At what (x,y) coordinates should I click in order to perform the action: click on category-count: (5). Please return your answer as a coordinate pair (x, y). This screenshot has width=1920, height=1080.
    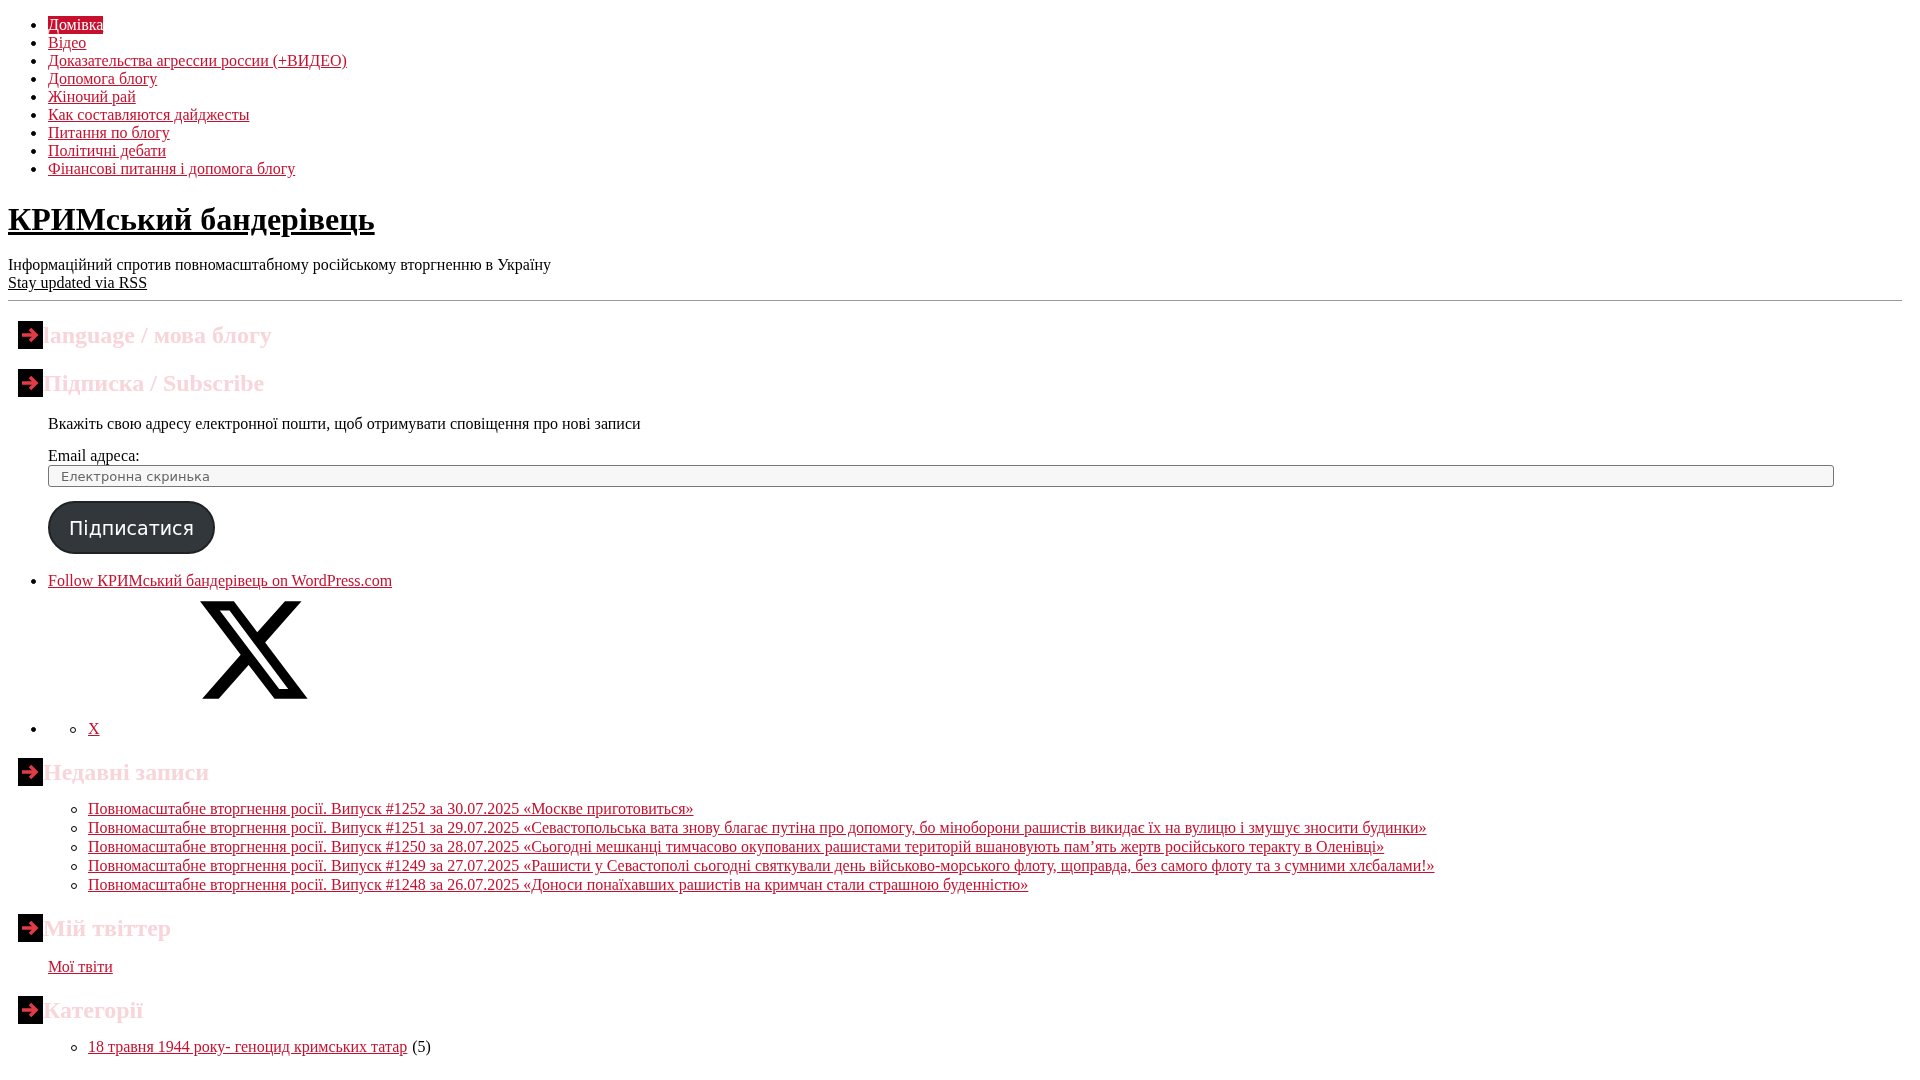
    Looking at the image, I should click on (421, 1047).